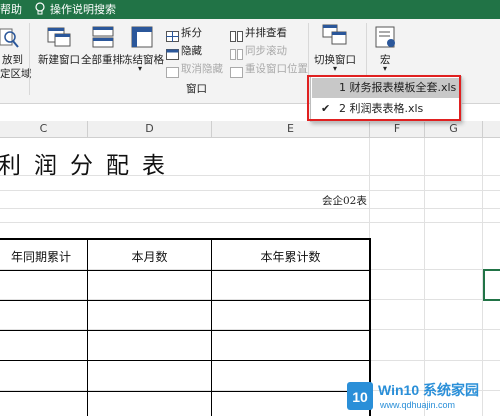 The height and width of the screenshot is (420, 500). What do you see at coordinates (150, 129) in the screenshot?
I see `column-header-d: D` at bounding box center [150, 129].